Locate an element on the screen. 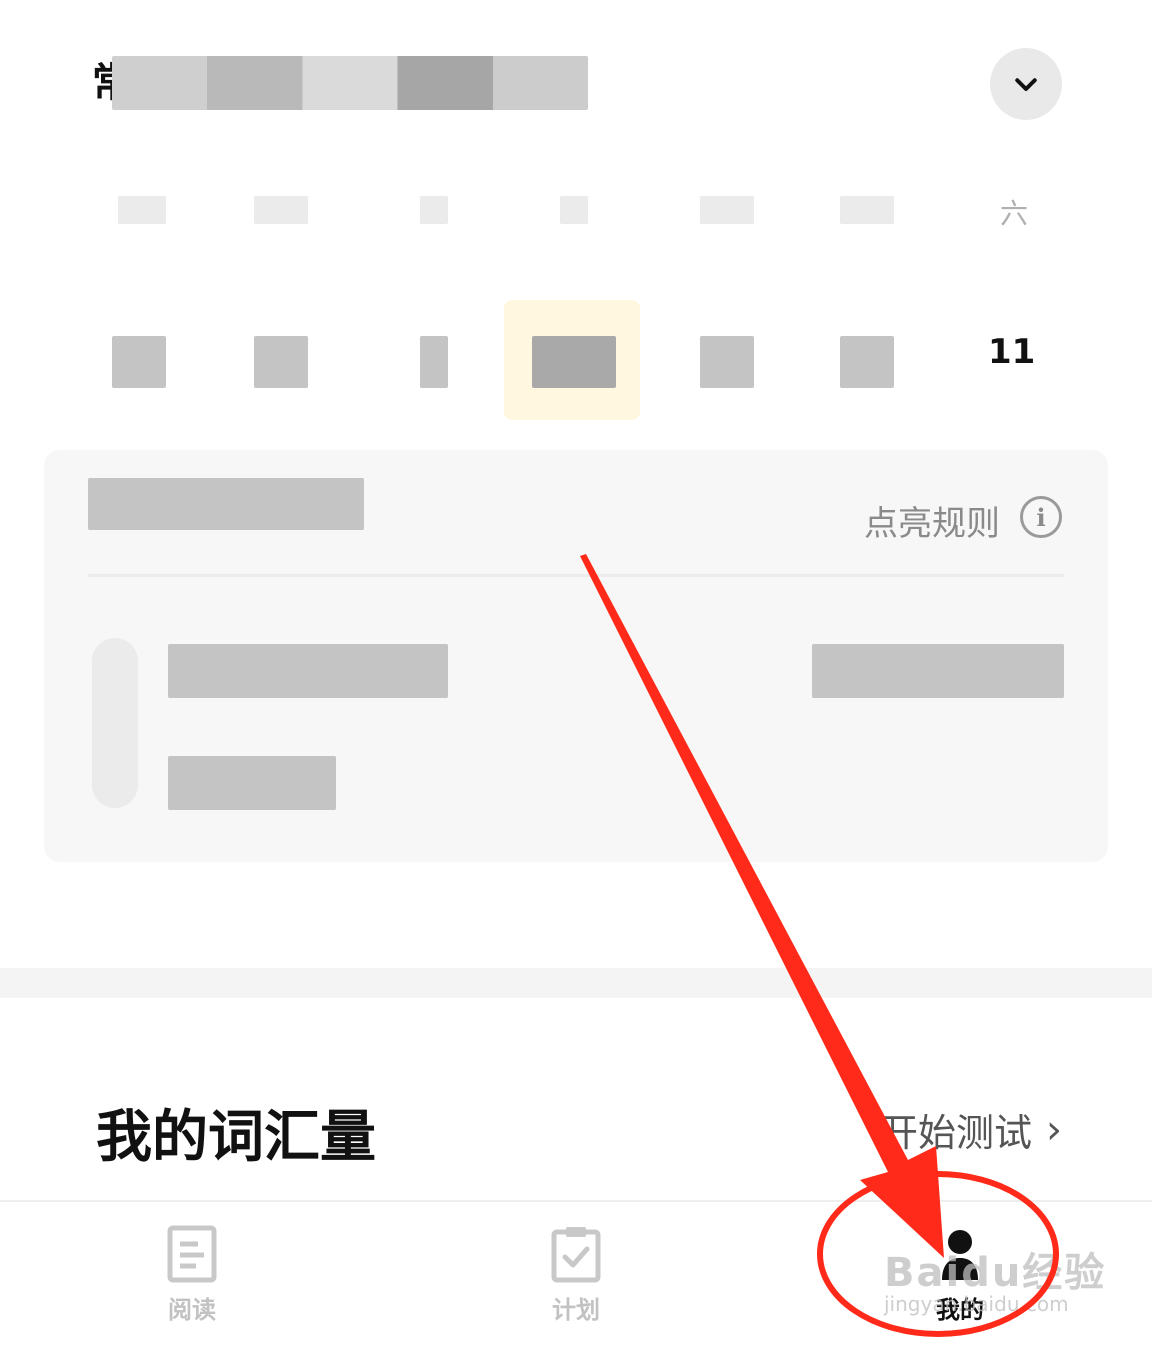 The image size is (1152, 1346). blurred-title is located at coordinates (350, 83).